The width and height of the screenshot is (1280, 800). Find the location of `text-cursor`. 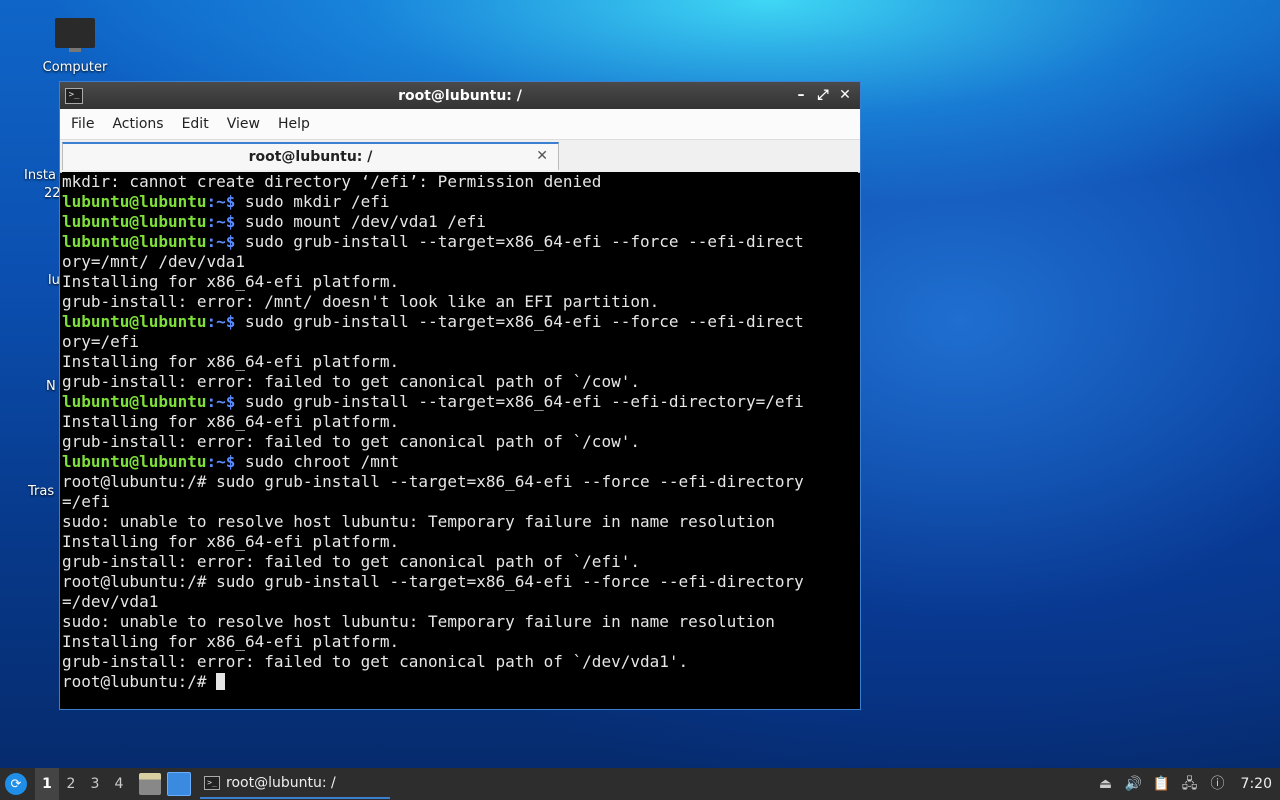

text-cursor is located at coordinates (221, 681).